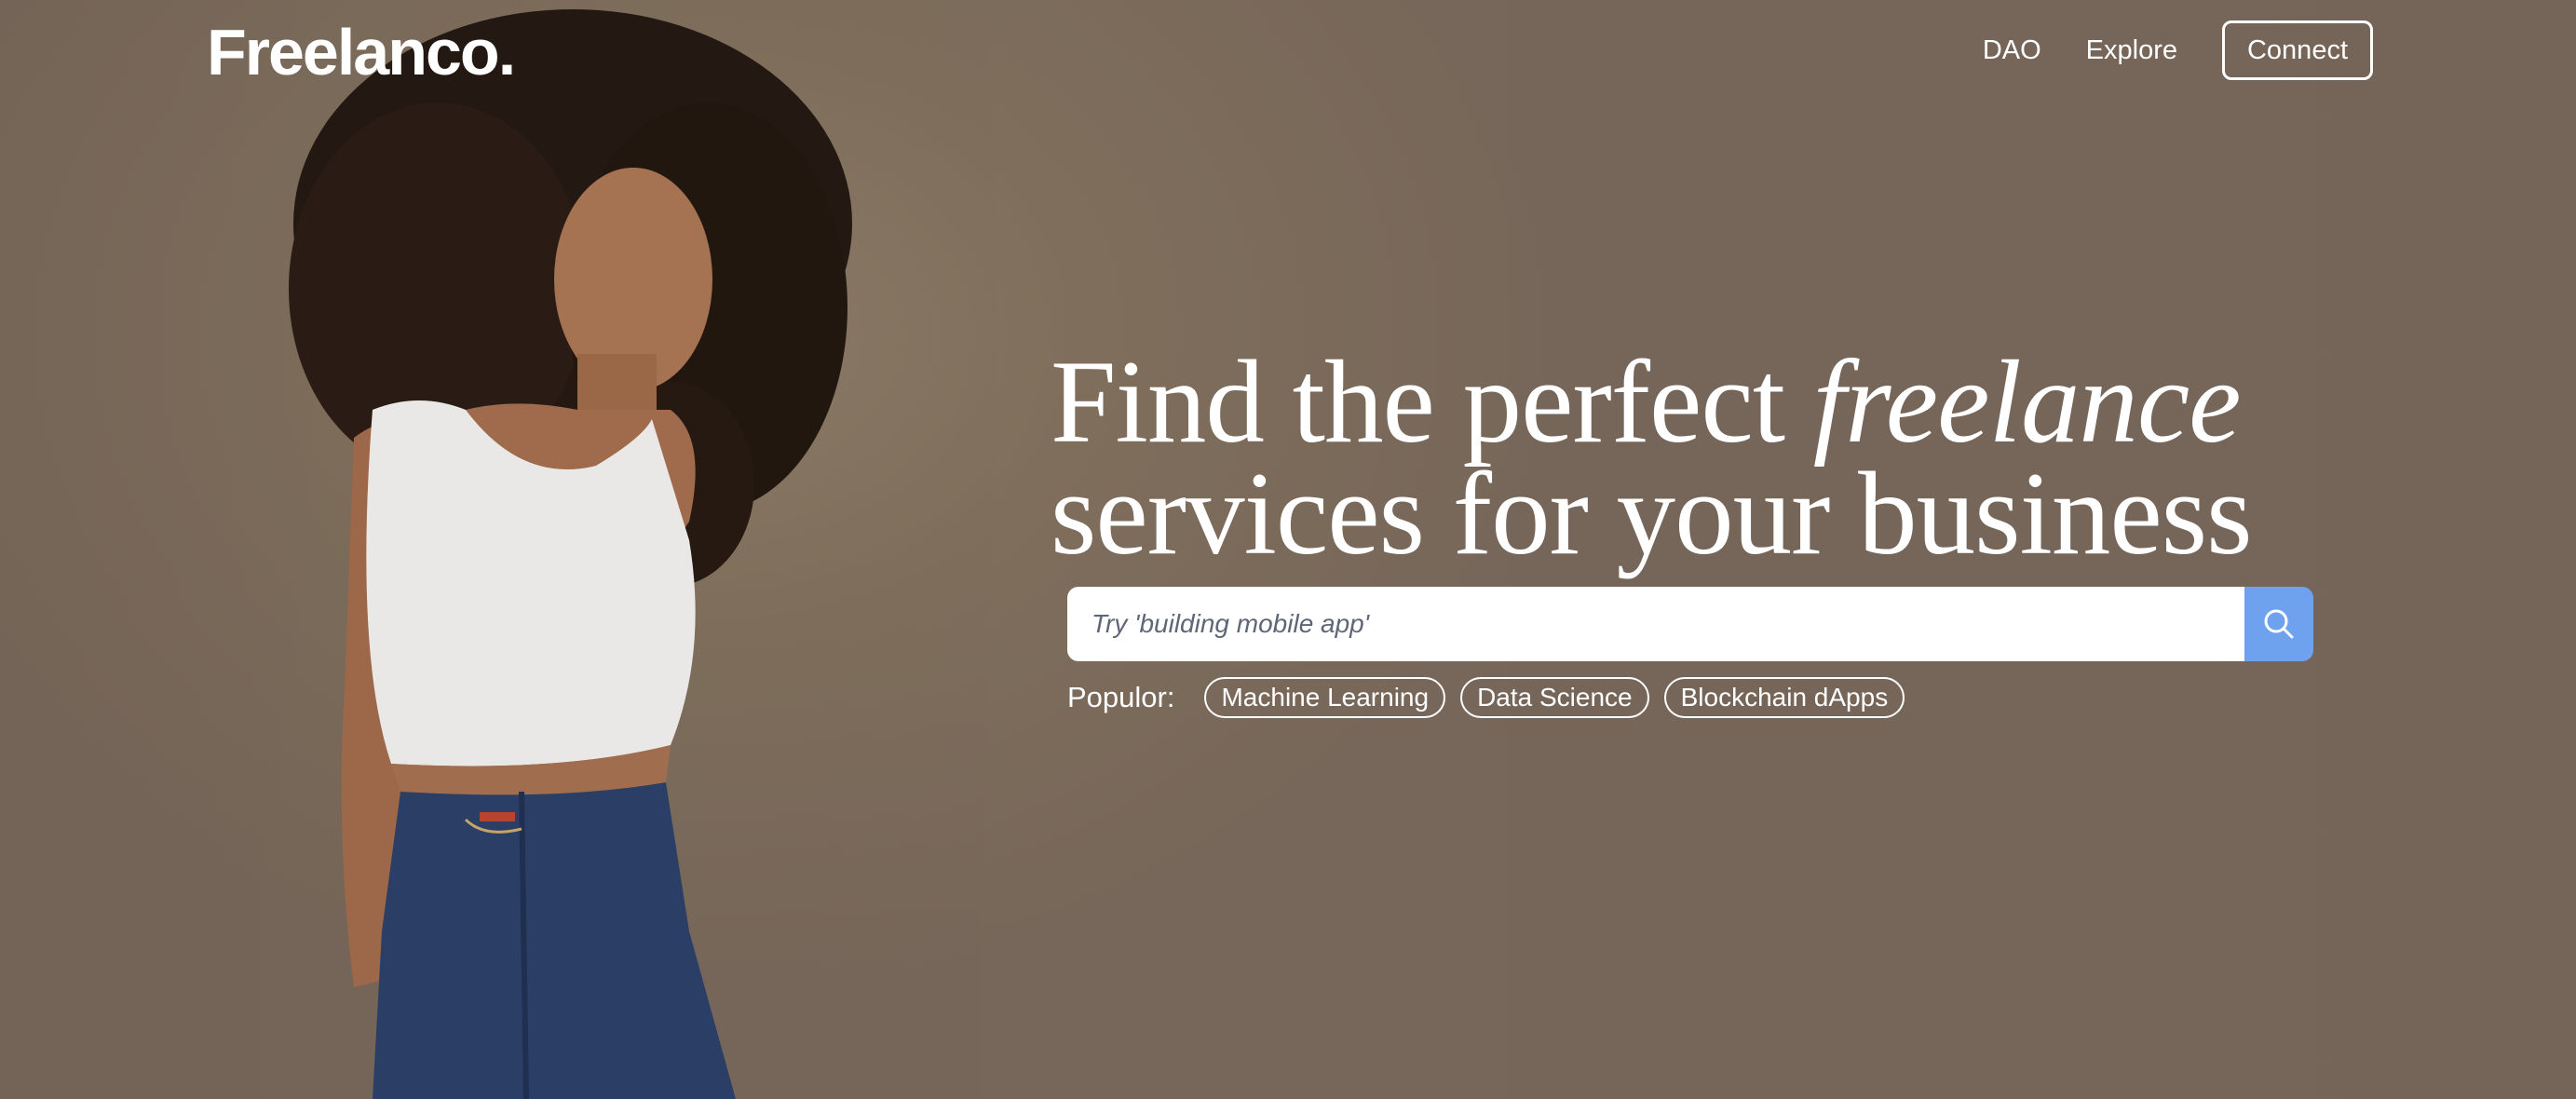 This screenshot has width=2576, height=1099. What do you see at coordinates (1784, 697) in the screenshot?
I see `popular-tag-blockchain-dapps: Blockchain dApps` at bounding box center [1784, 697].